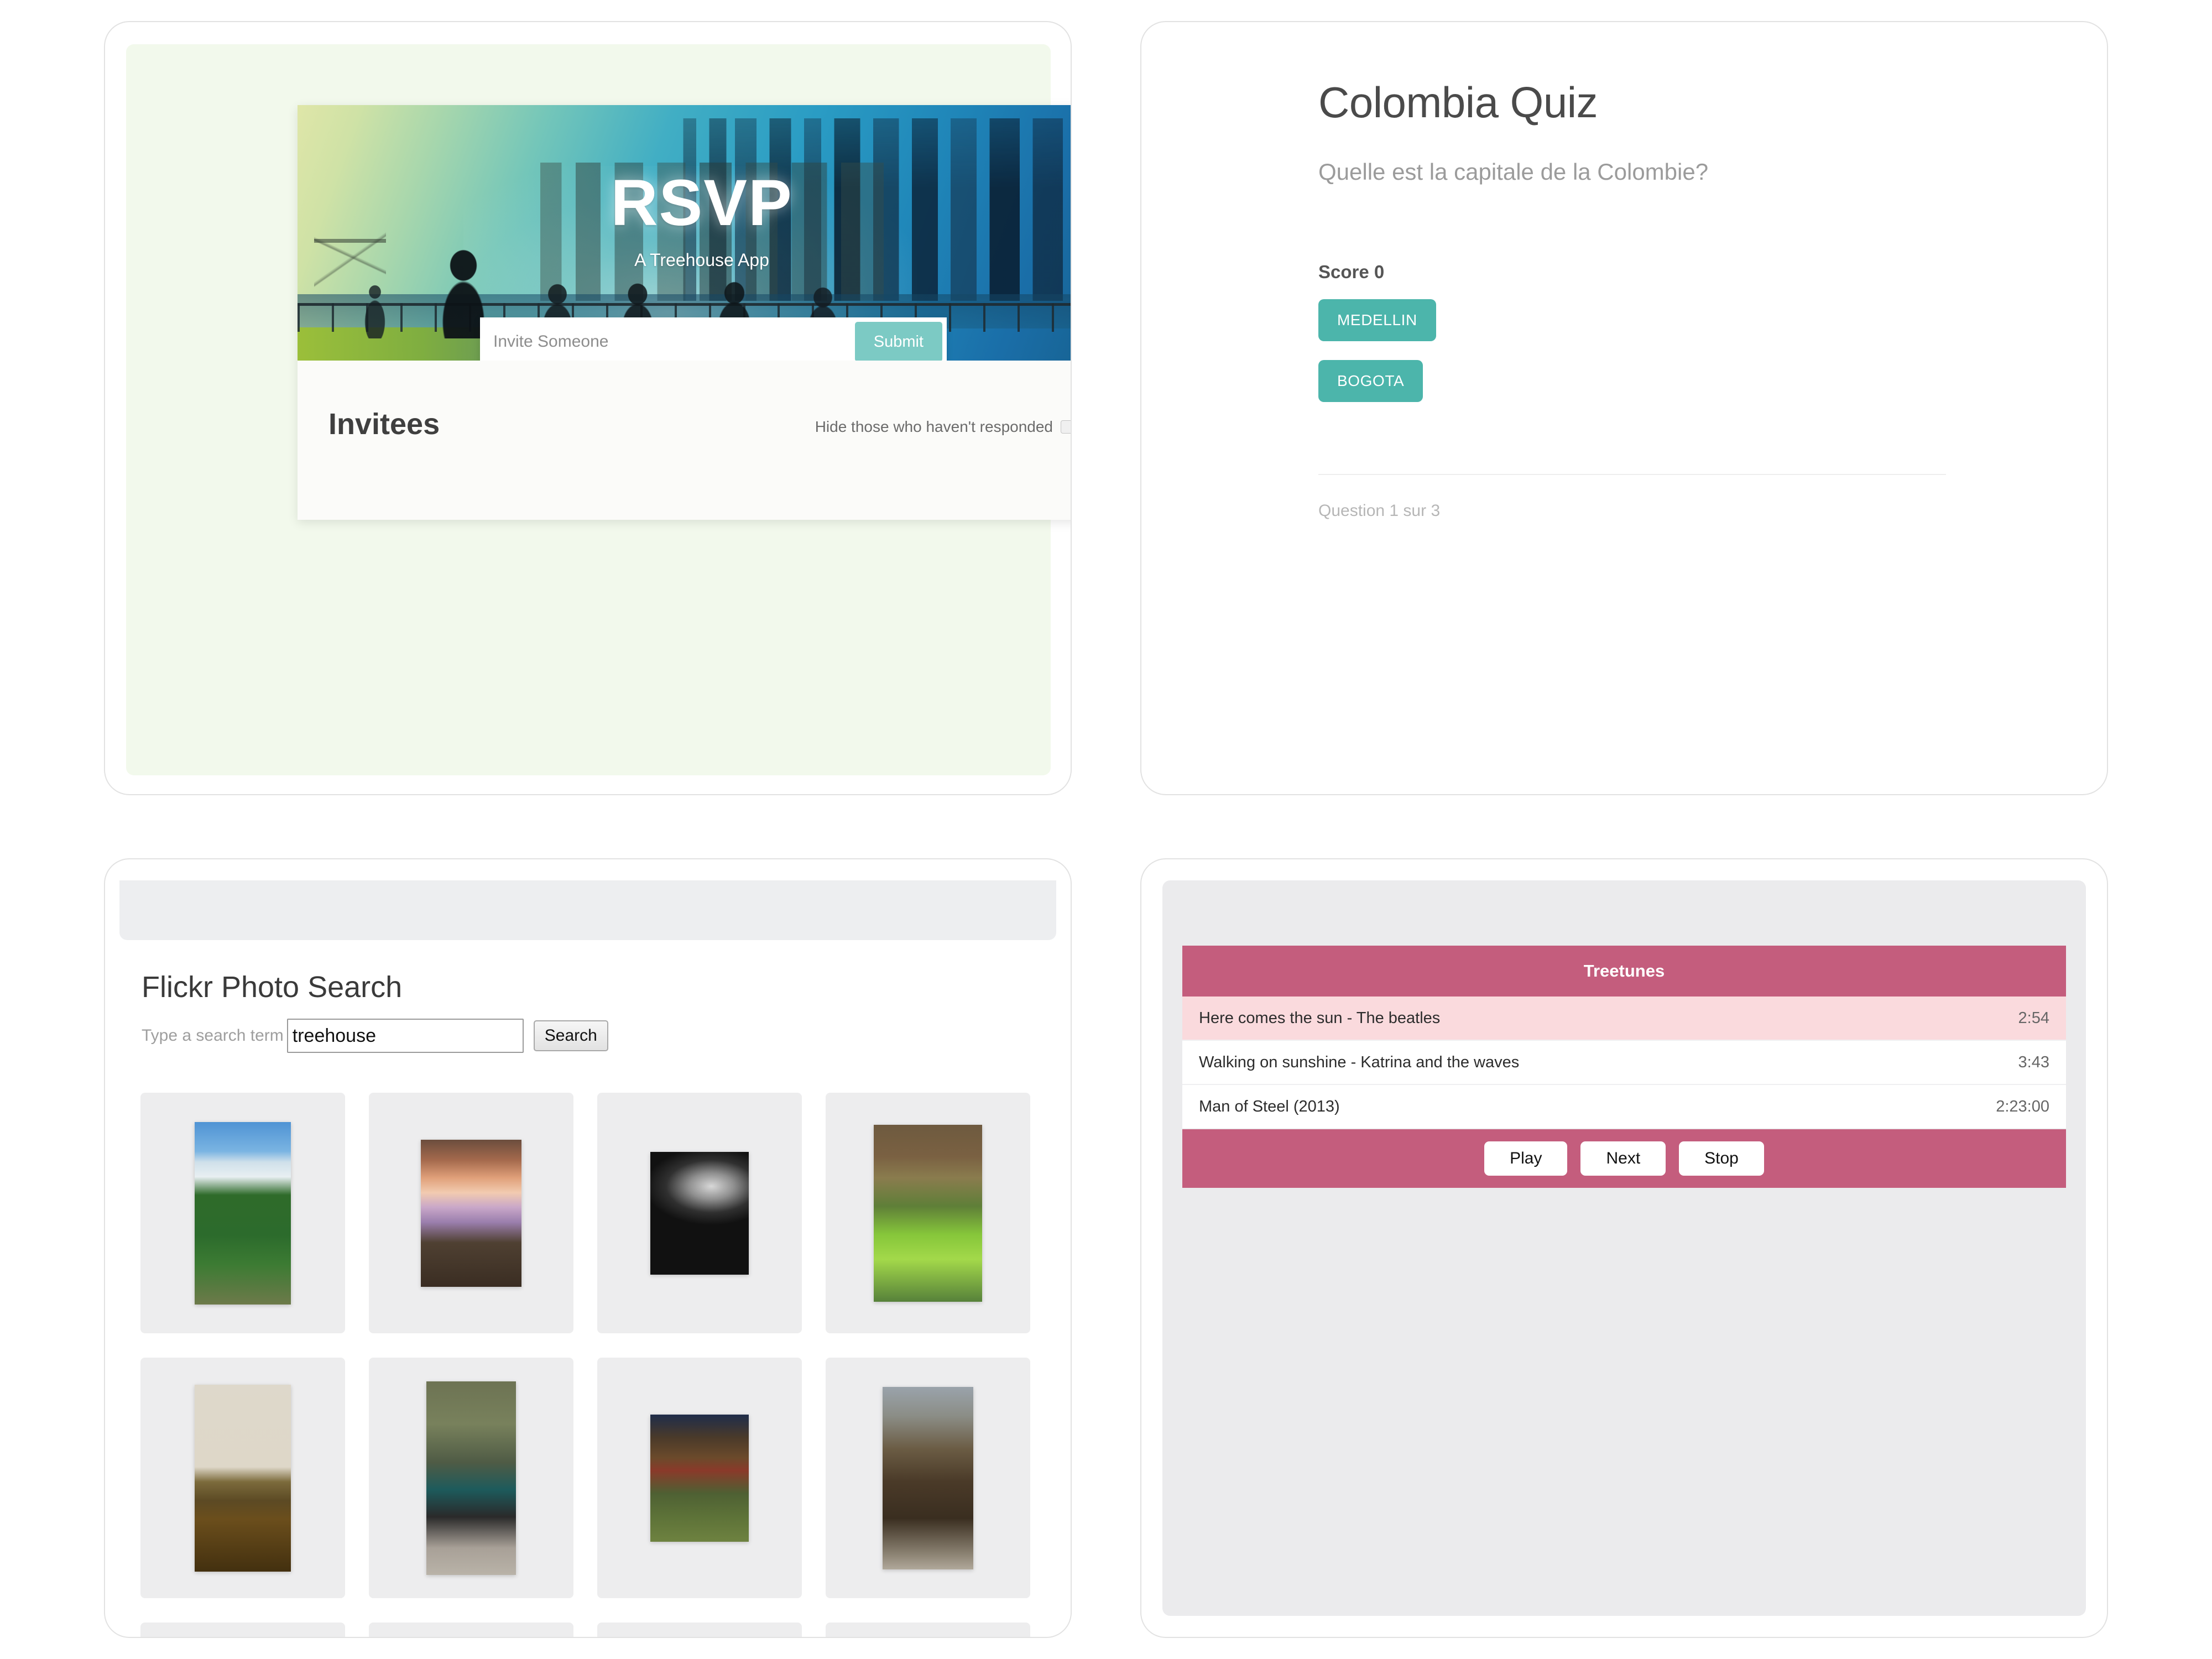 This screenshot has height=1659, width=2212. What do you see at coordinates (1377, 320) in the screenshot?
I see `answer-button-medellin: MEDELLIN` at bounding box center [1377, 320].